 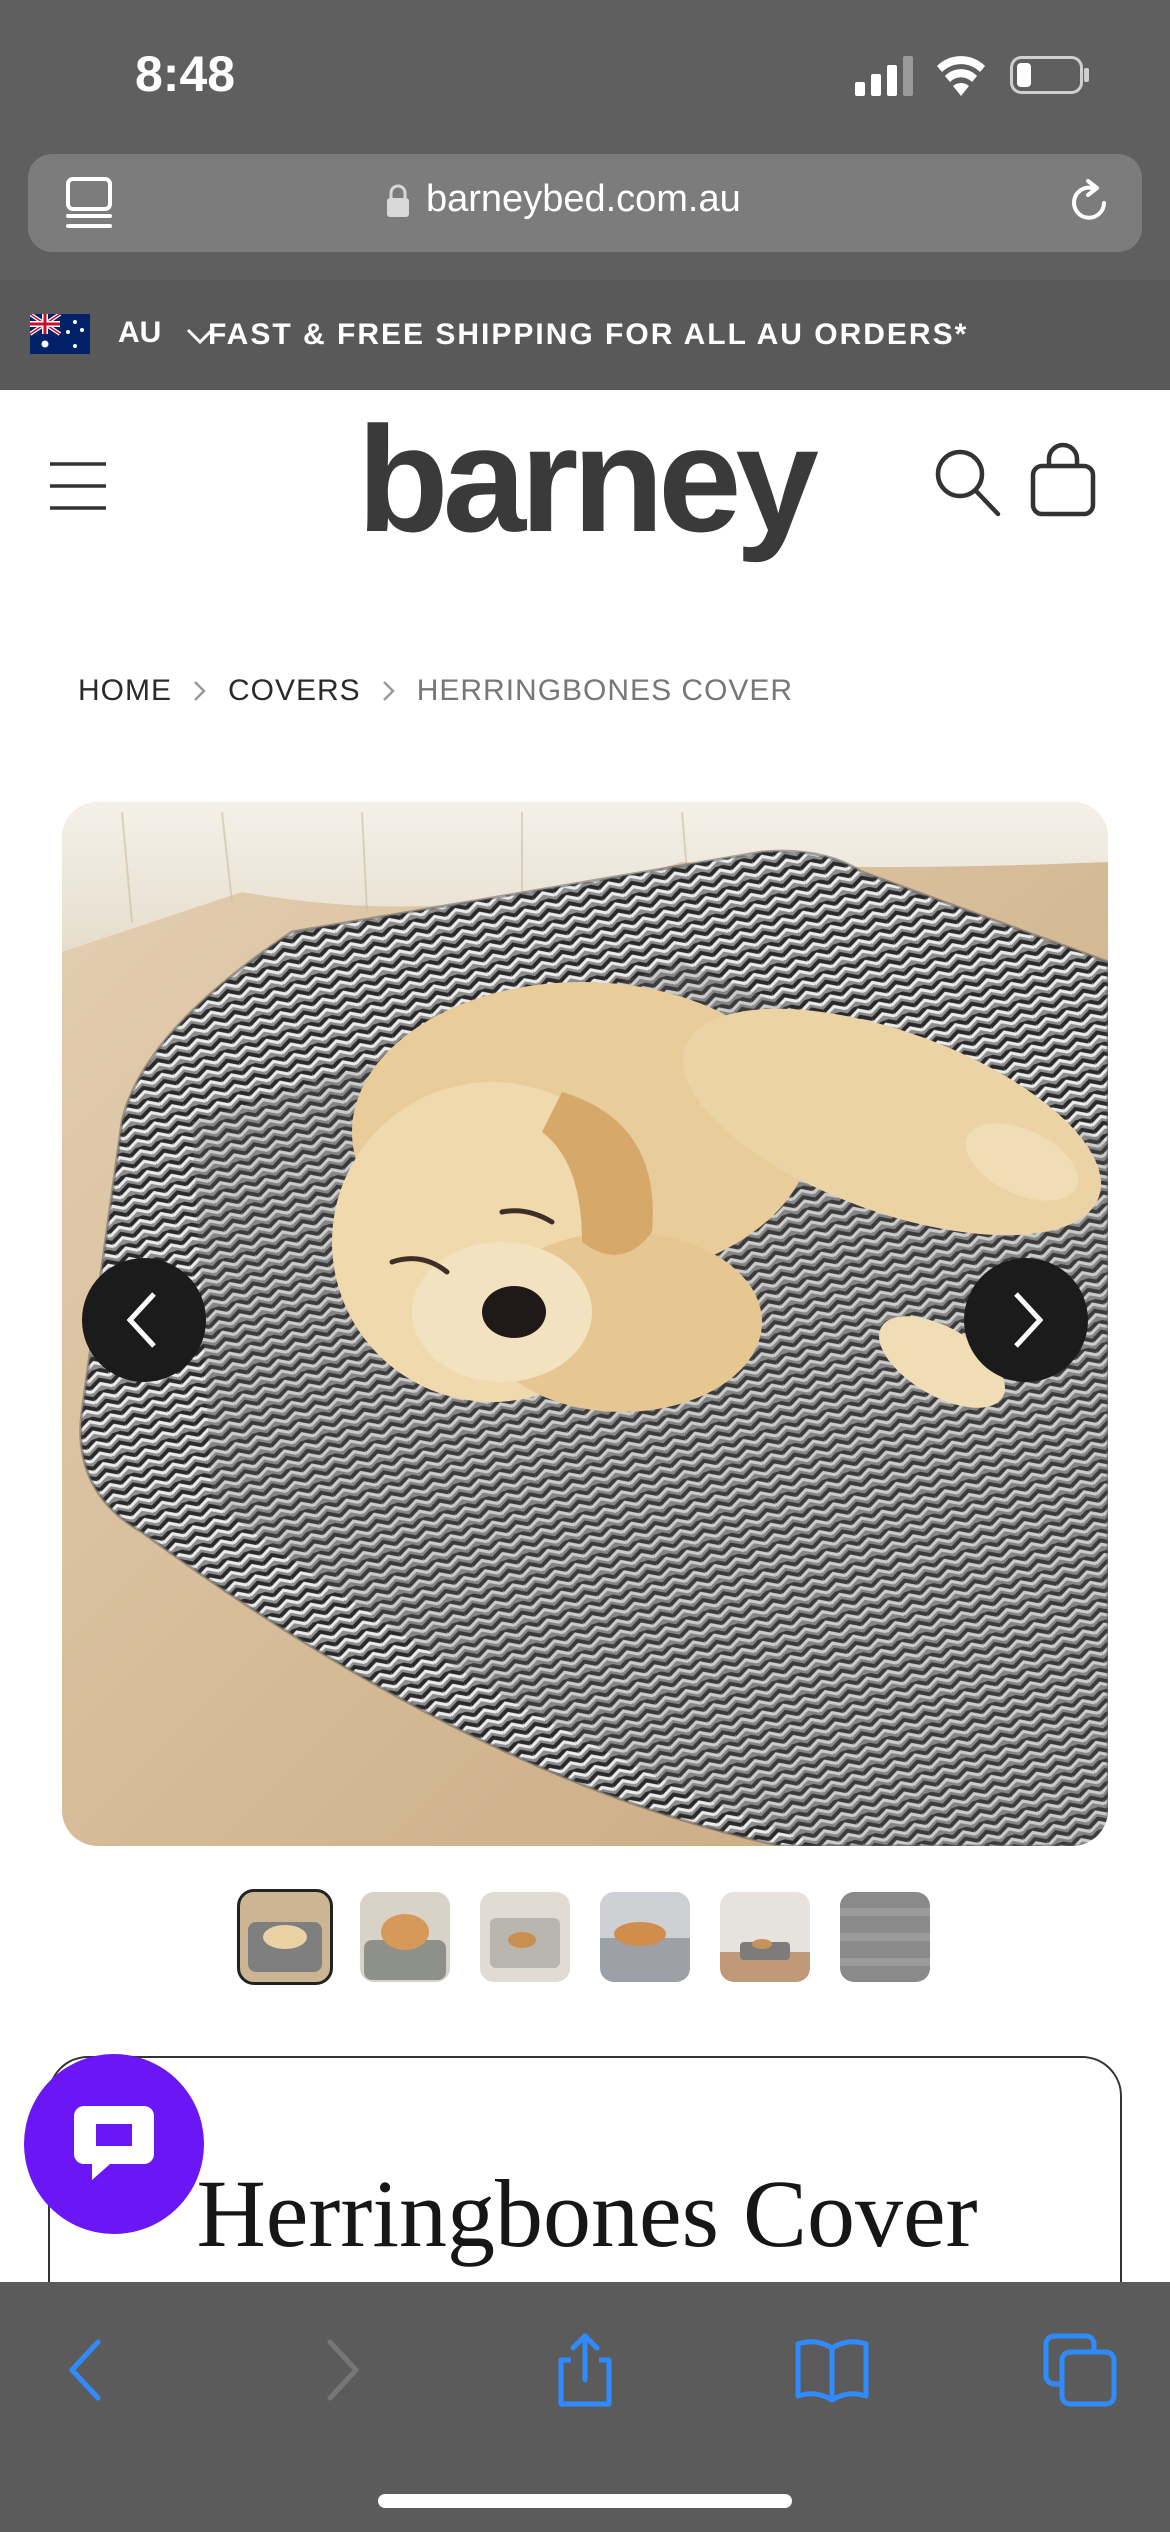 I want to click on cellular-signal-icon, so click(x=884, y=76).